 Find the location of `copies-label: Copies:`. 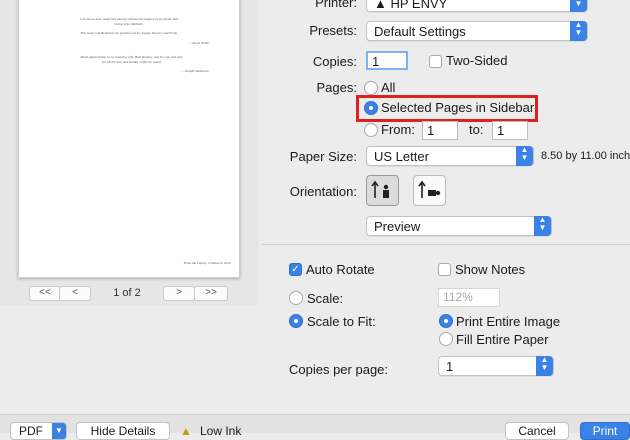

copies-label: Copies: is located at coordinates (334, 61).